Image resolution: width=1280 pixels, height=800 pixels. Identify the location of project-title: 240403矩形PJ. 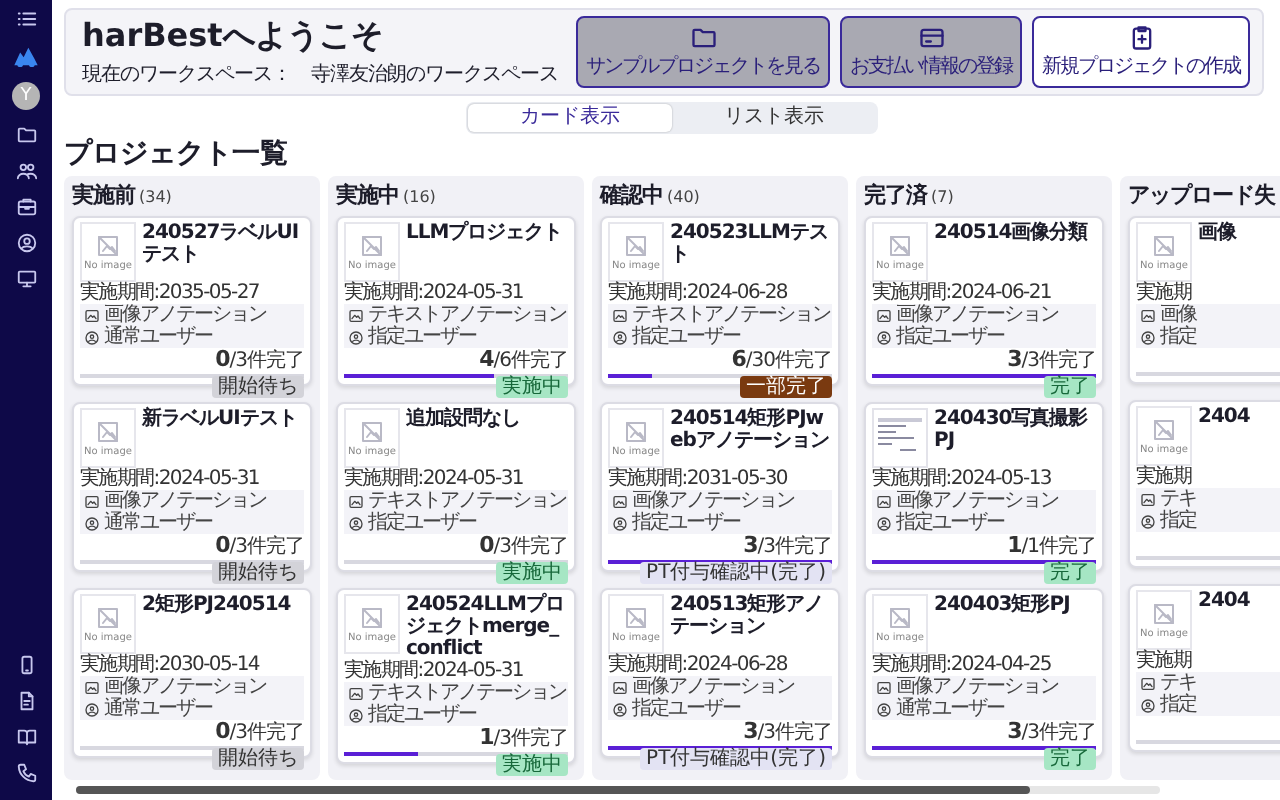
(1002, 607).